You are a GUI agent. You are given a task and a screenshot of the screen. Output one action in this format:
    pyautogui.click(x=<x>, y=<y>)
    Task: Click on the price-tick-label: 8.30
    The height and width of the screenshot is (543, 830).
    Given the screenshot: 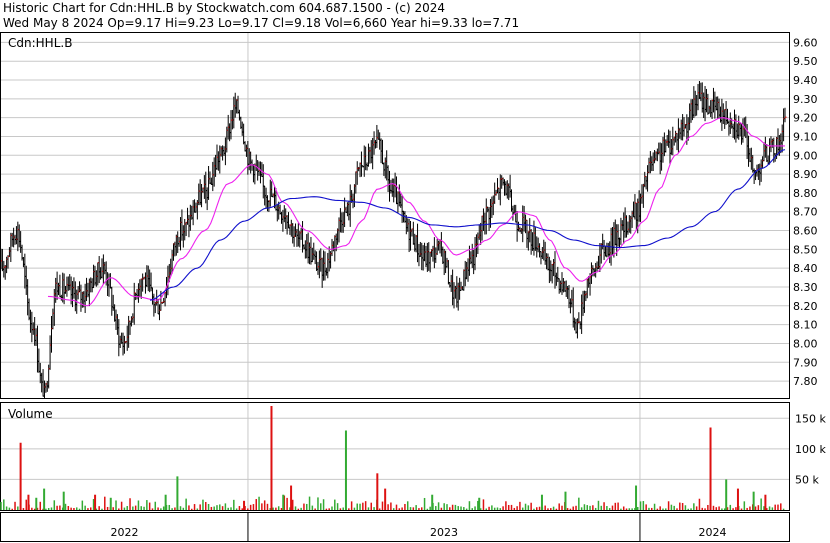 What is the action you would take?
    pyautogui.click(x=805, y=287)
    